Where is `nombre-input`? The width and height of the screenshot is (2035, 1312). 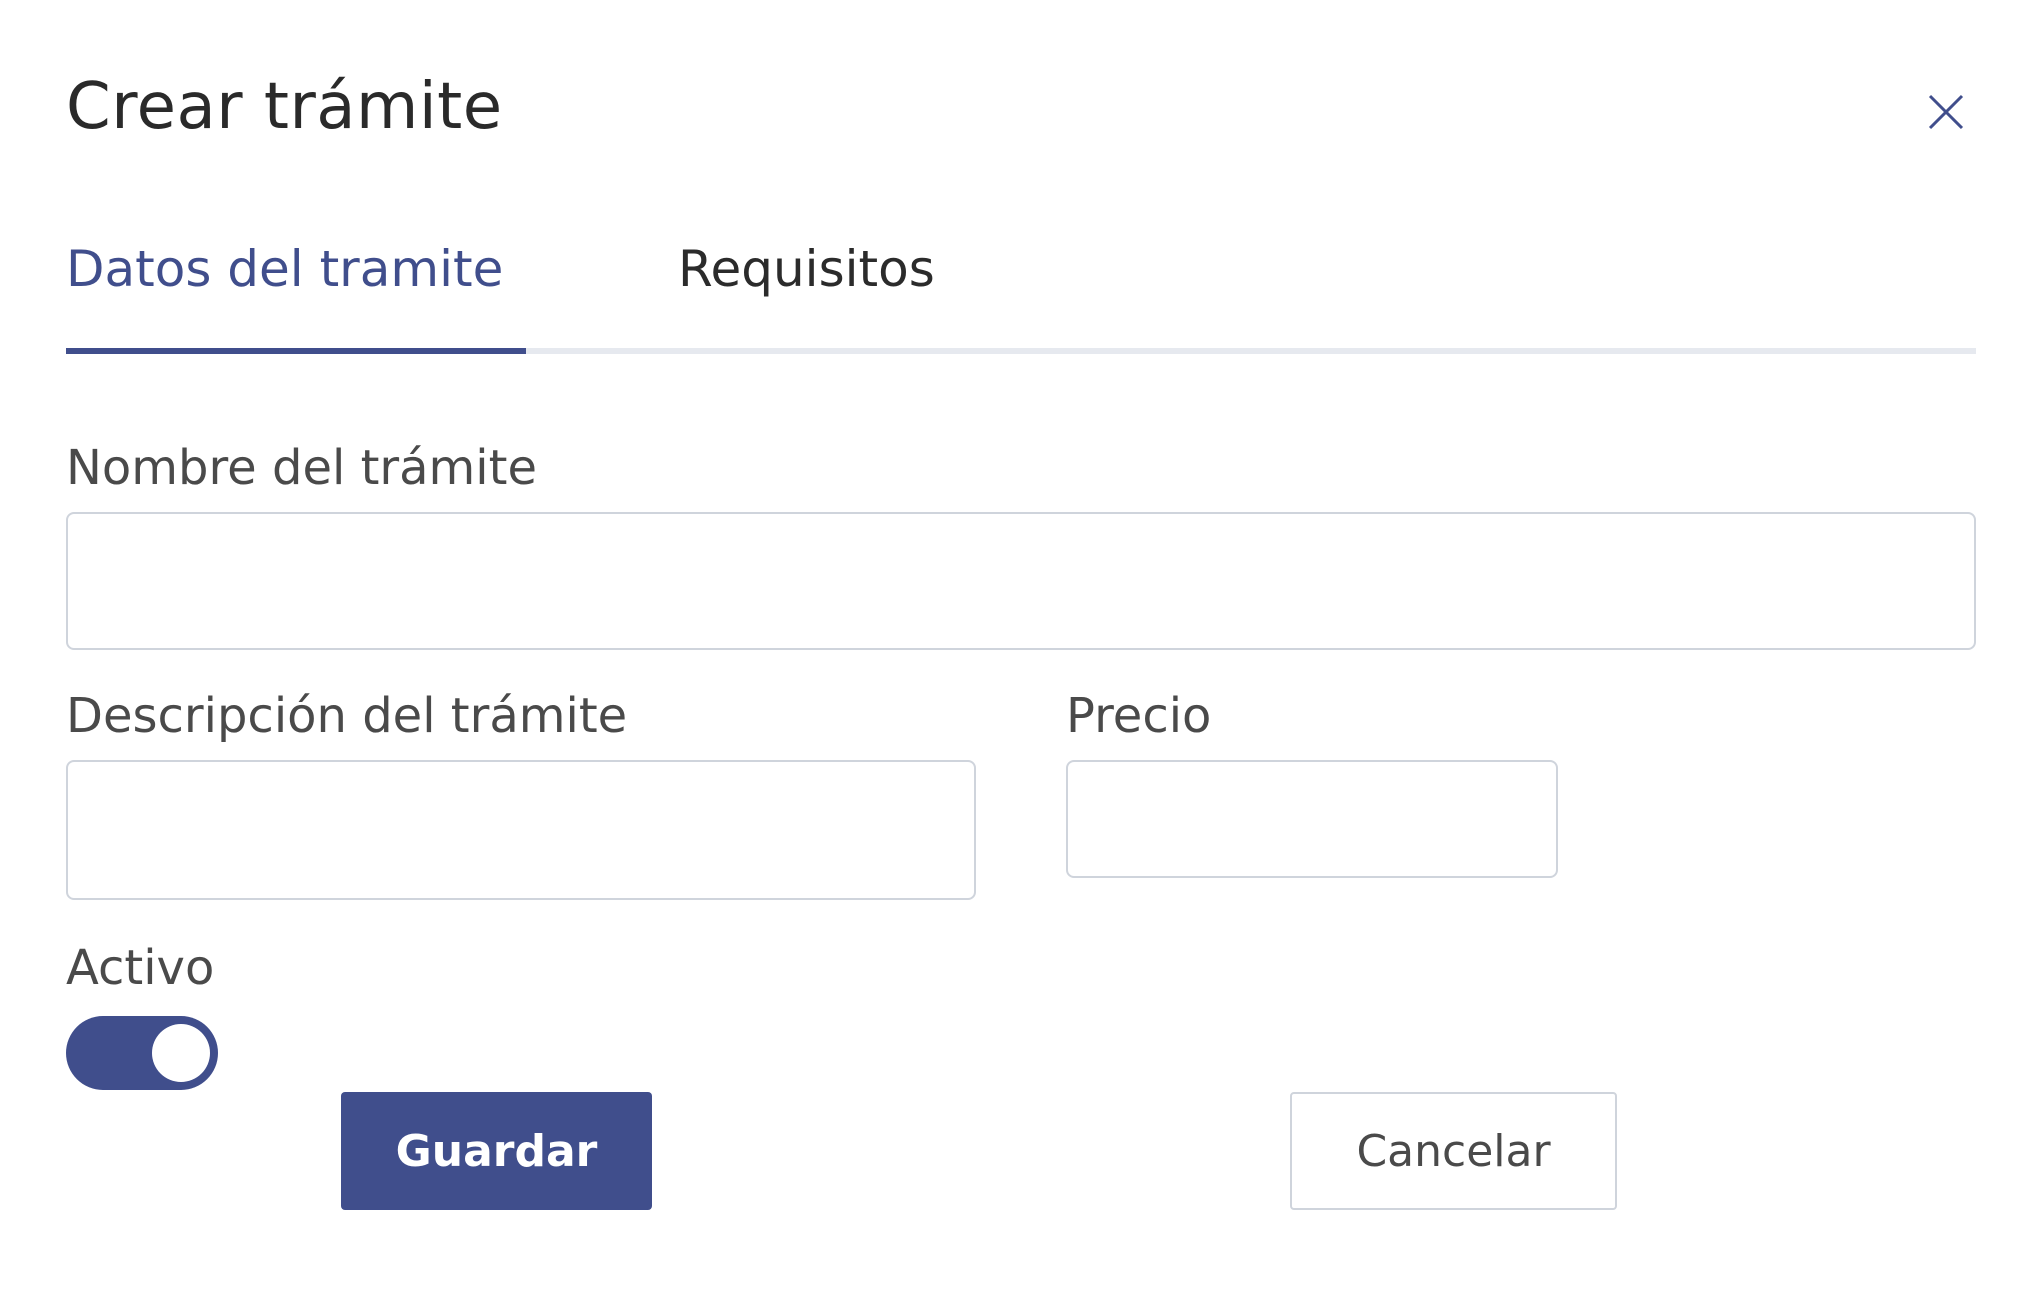
nombre-input is located at coordinates (1021, 581).